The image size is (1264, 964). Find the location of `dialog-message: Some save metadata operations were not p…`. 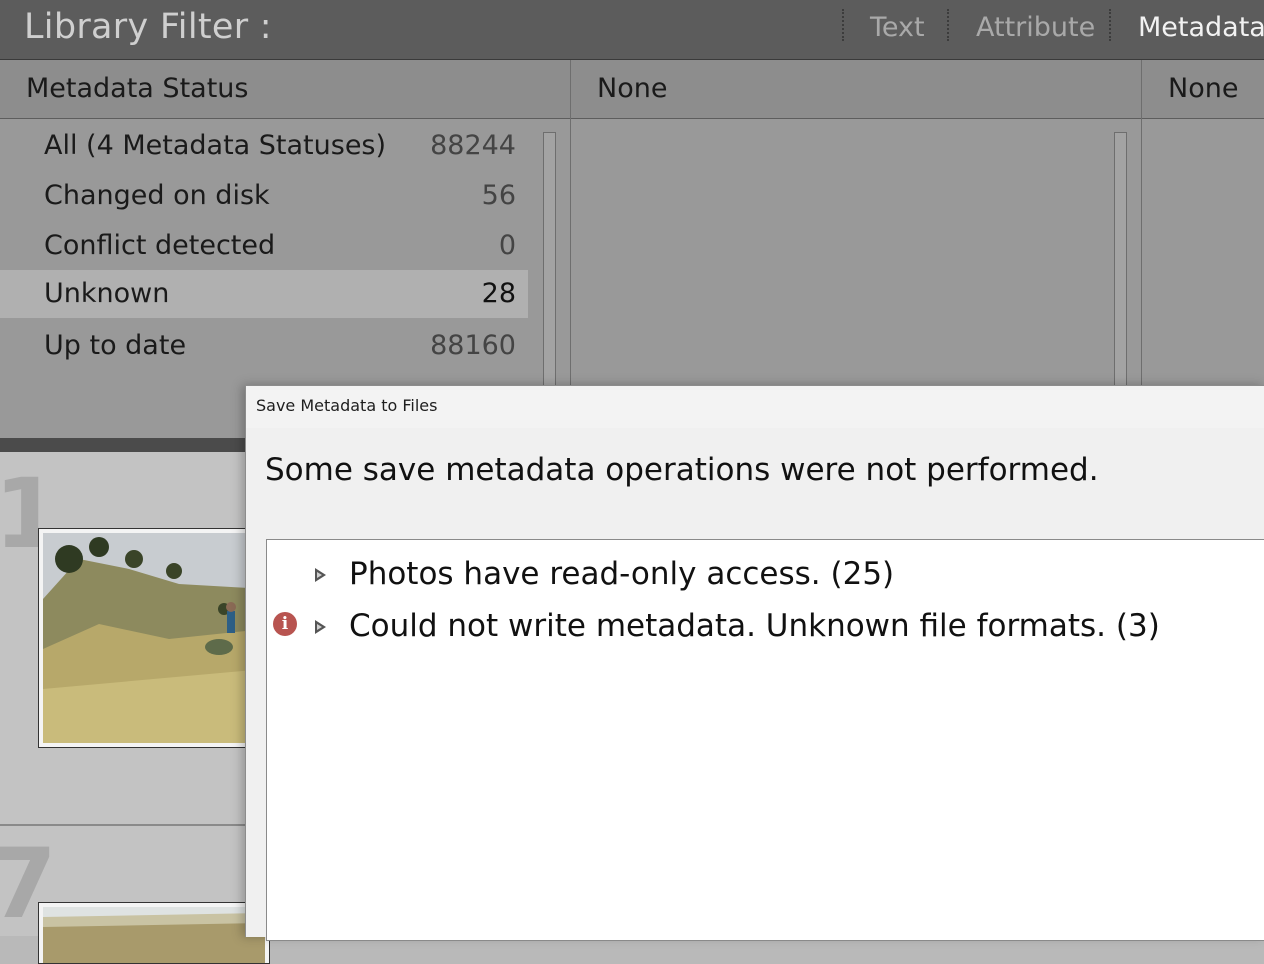

dialog-message: Some save metadata operations were not p… is located at coordinates (682, 470).